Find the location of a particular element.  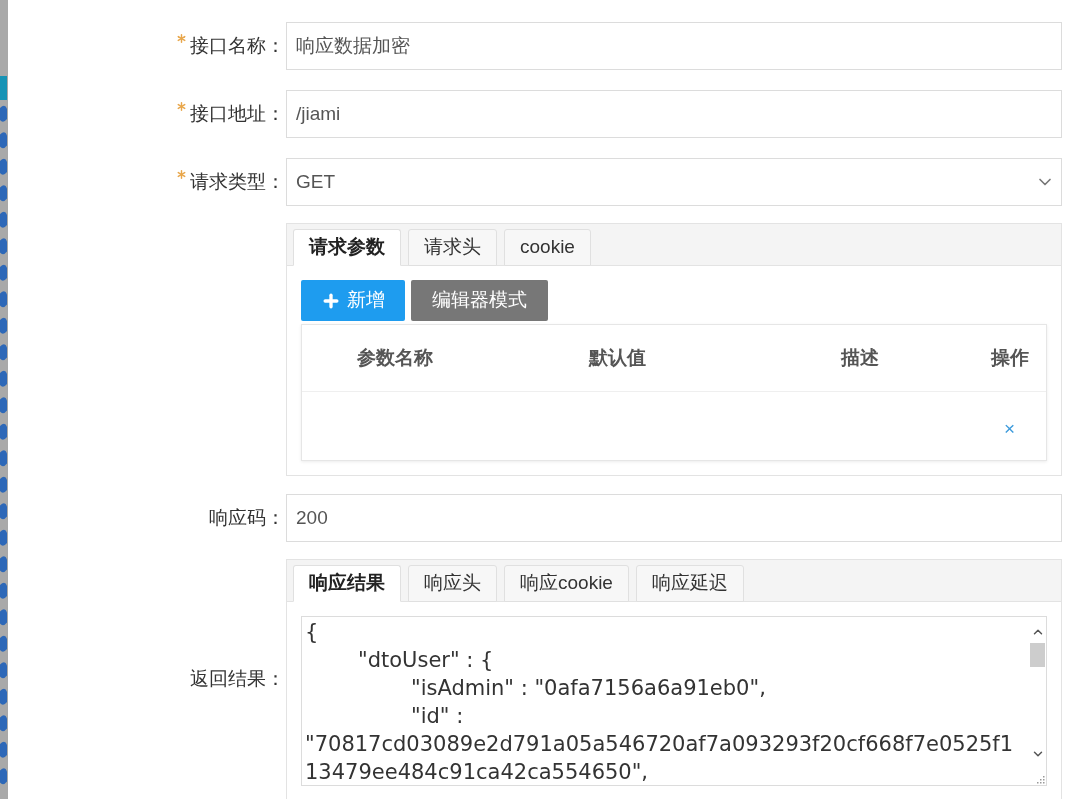

tab: 请求头 is located at coordinates (452, 247).